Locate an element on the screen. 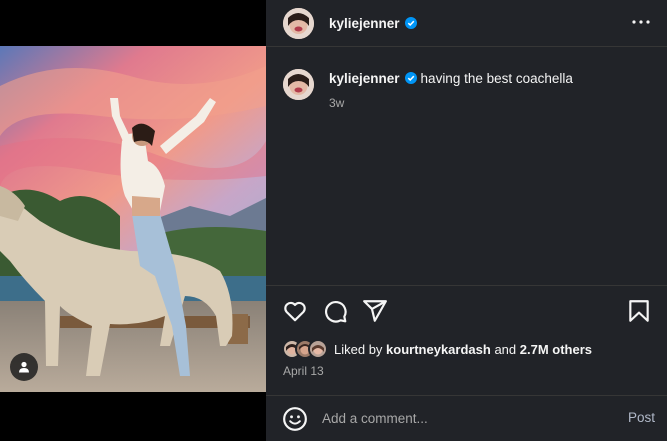 This screenshot has width=667, height=441. likes-summary: Liked by kourtneykardash and 2.7M others is located at coordinates (437, 349).